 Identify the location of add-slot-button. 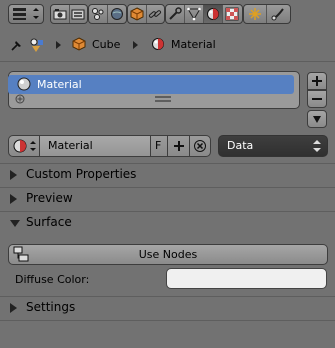
(317, 81).